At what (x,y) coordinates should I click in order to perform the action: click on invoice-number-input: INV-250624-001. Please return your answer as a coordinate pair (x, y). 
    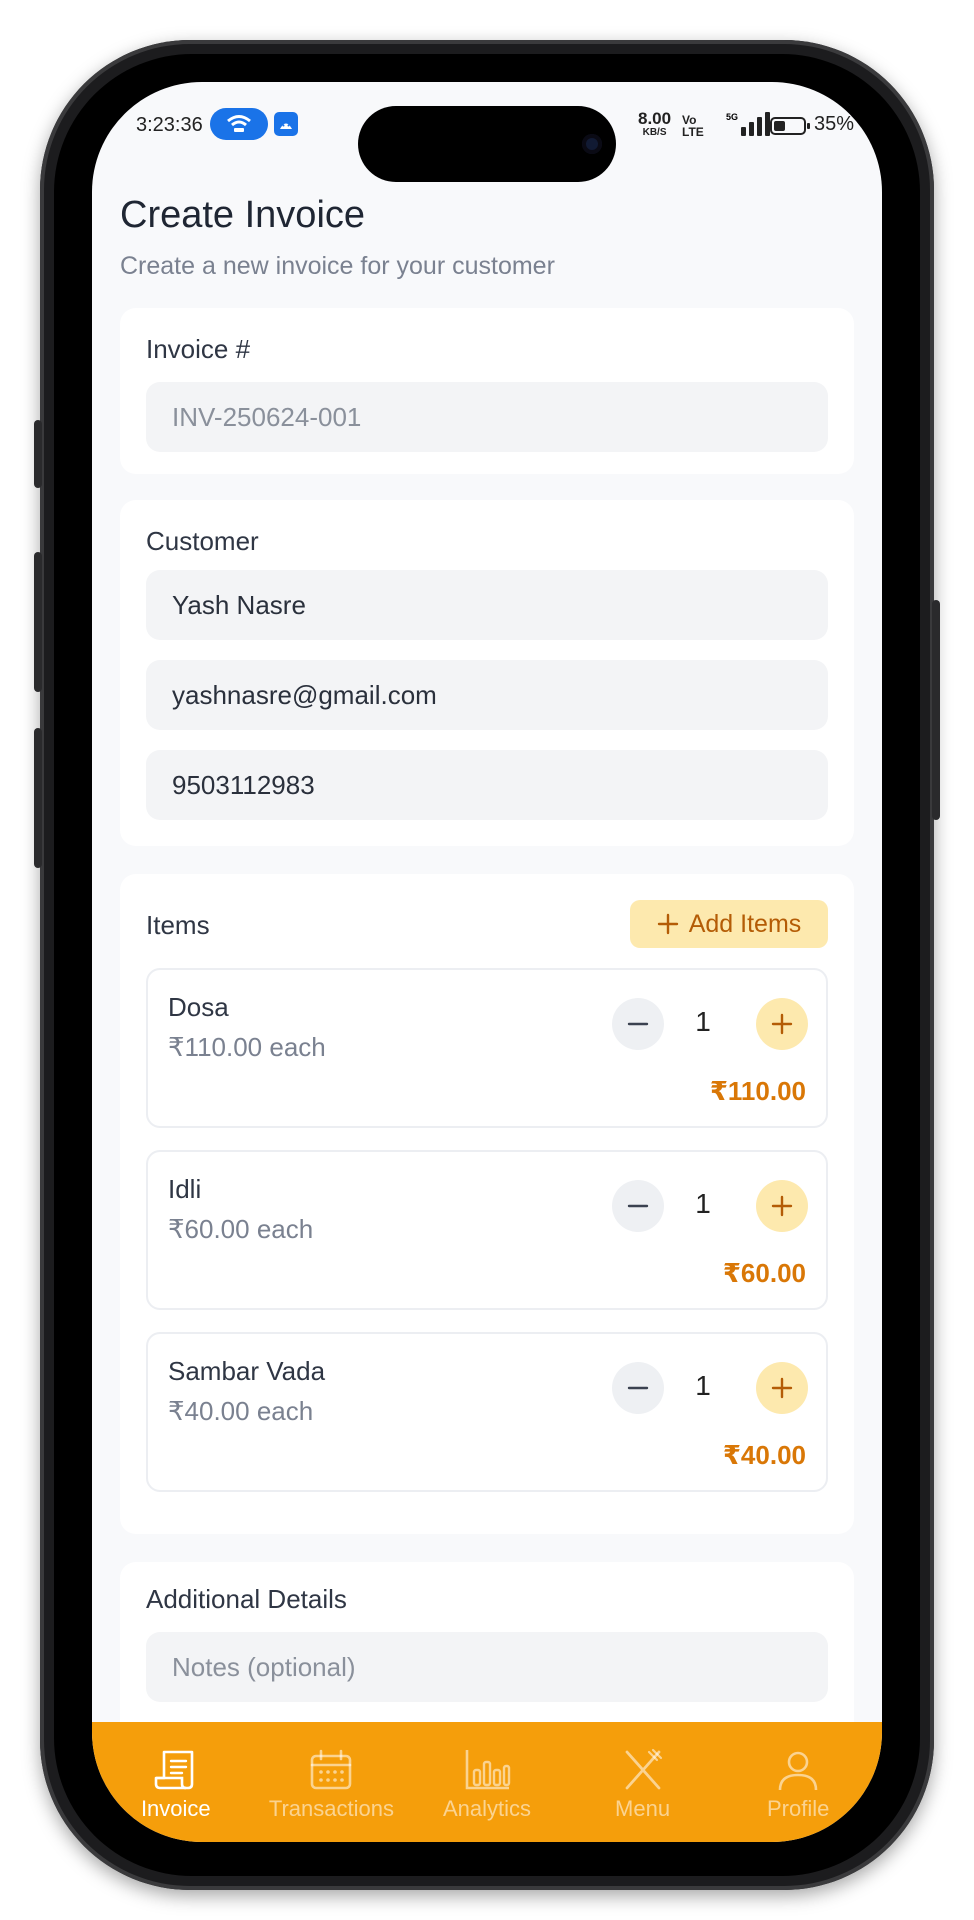
    Looking at the image, I should click on (487, 417).